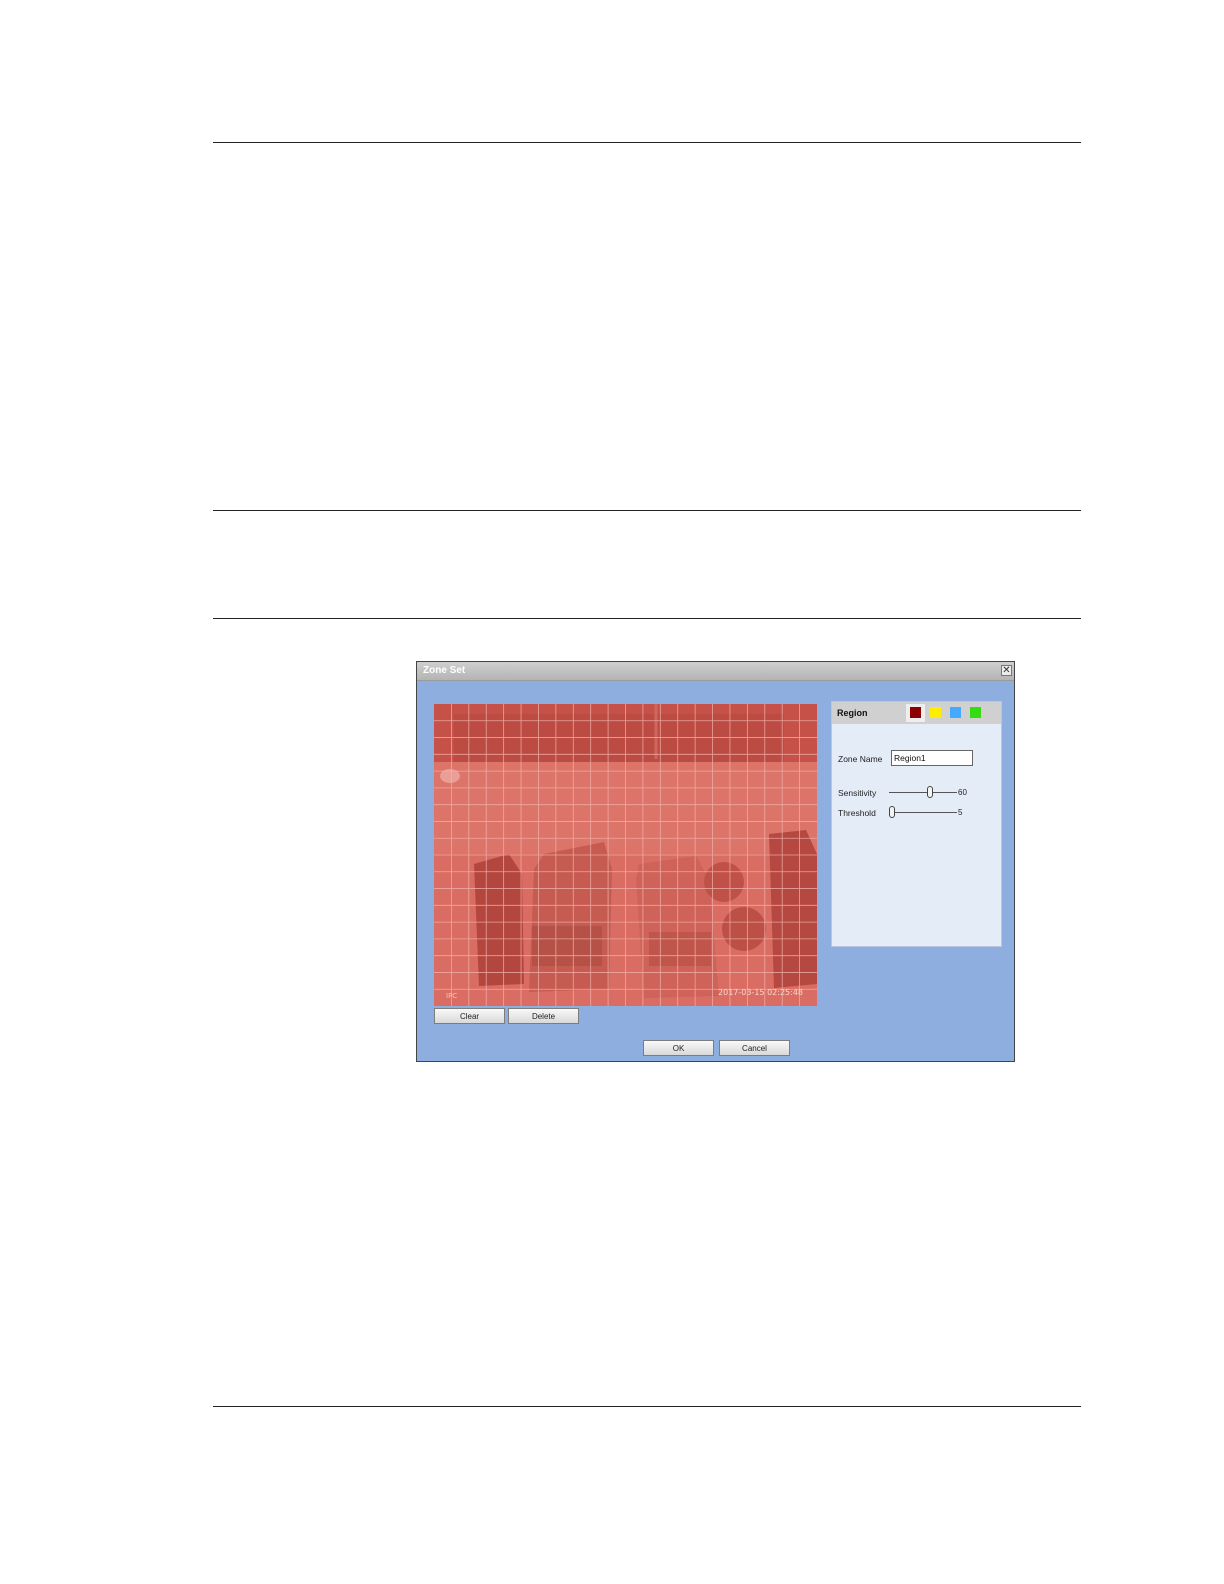  Describe the element at coordinates (960, 812) in the screenshot. I see `threshold-value: 5` at that location.